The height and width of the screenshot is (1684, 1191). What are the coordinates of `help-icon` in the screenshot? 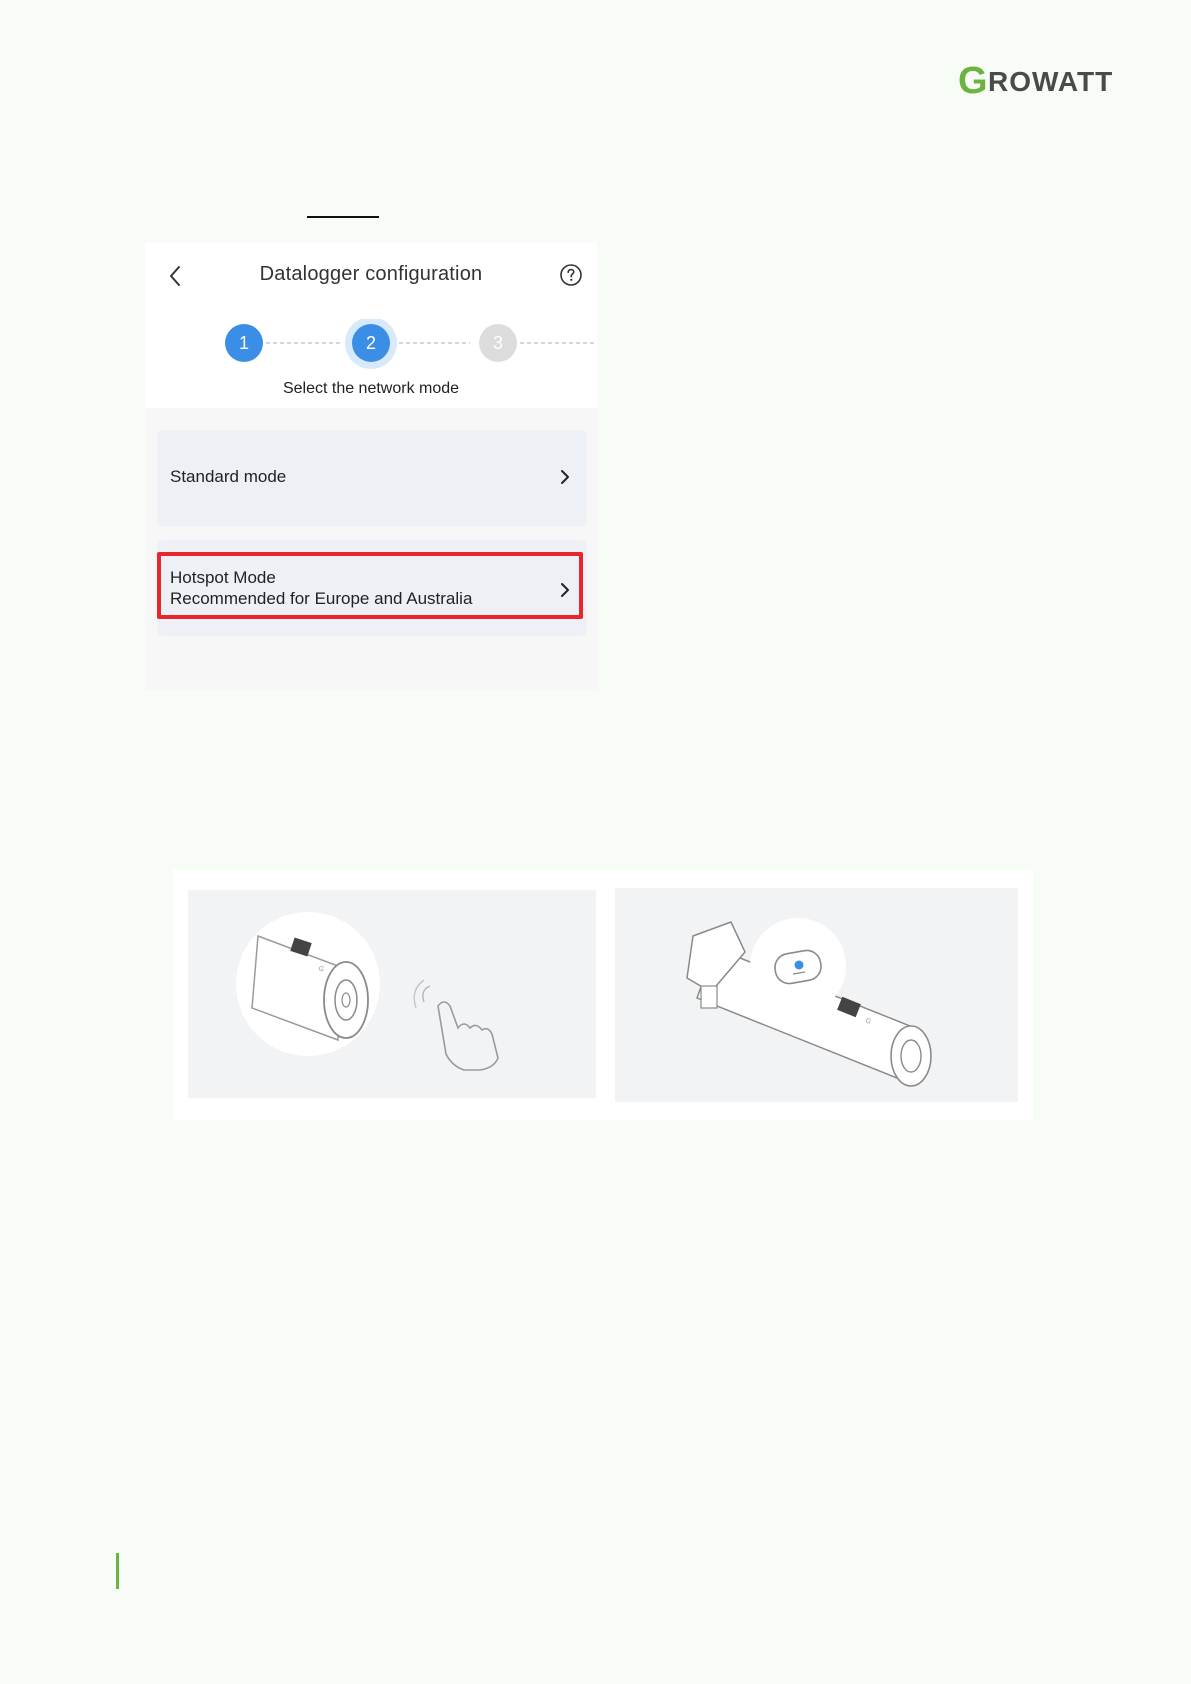 It's located at (571, 275).